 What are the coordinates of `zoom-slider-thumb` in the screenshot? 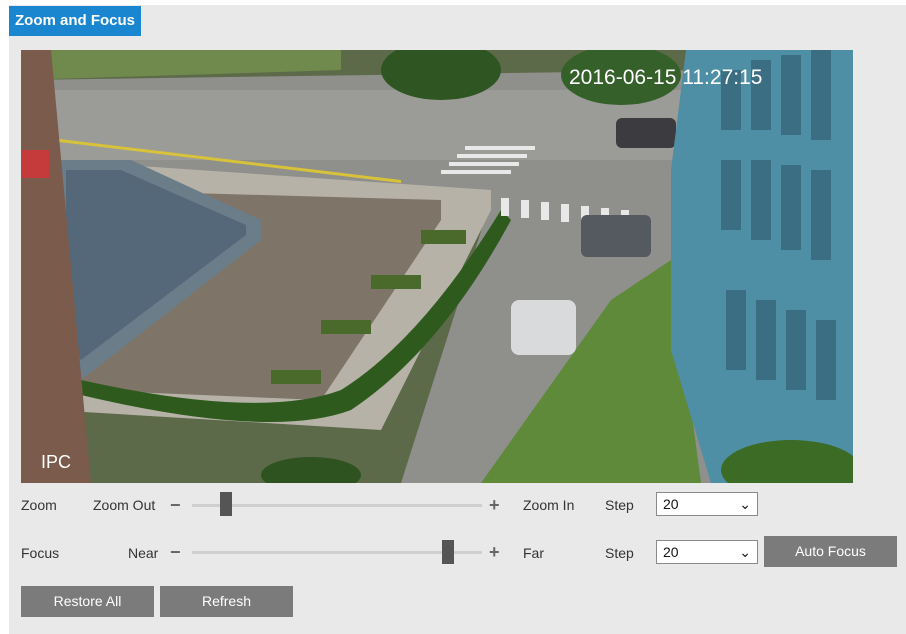 It's located at (225, 504).